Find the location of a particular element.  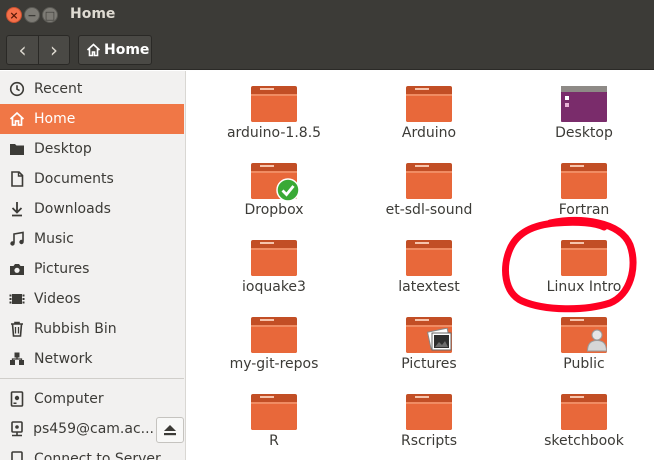

sidebar-item-music: Music is located at coordinates (92, 239).